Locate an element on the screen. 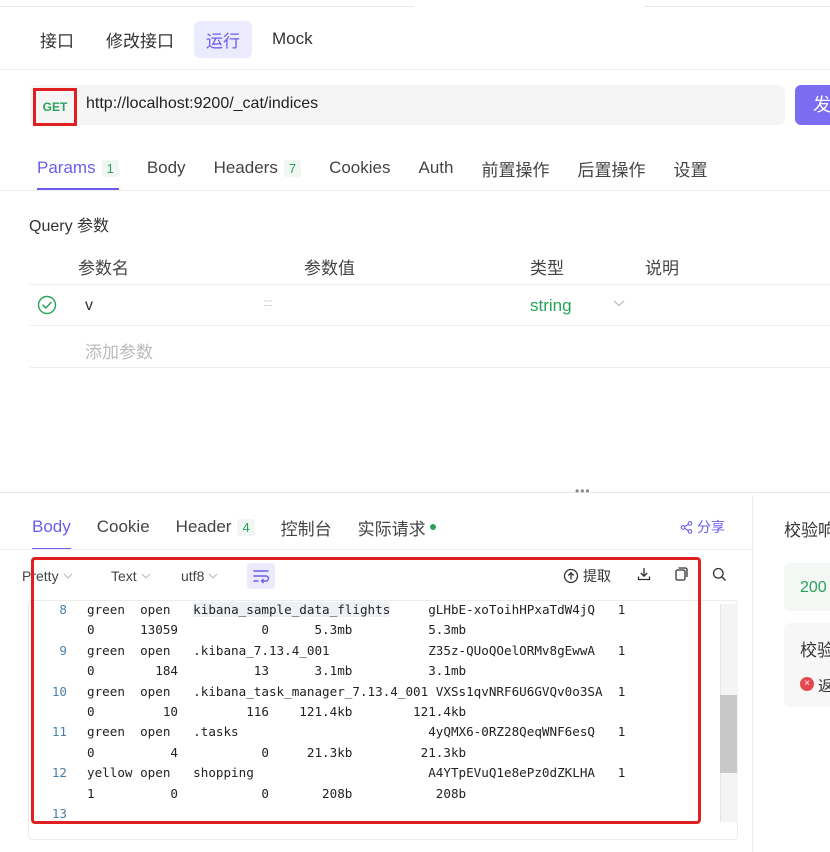 Image resolution: width=830 pixels, height=852 pixels. query-params-title: Query 参数 is located at coordinates (69, 226).